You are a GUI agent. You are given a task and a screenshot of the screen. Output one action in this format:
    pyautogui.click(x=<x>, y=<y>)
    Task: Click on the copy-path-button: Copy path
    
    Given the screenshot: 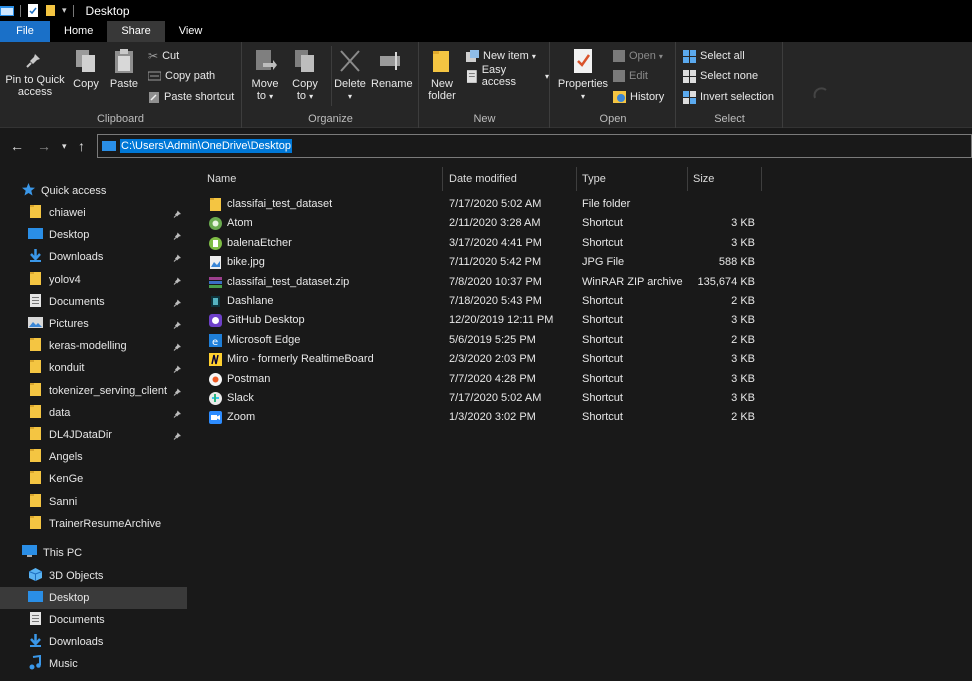 What is the action you would take?
    pyautogui.click(x=181, y=76)
    